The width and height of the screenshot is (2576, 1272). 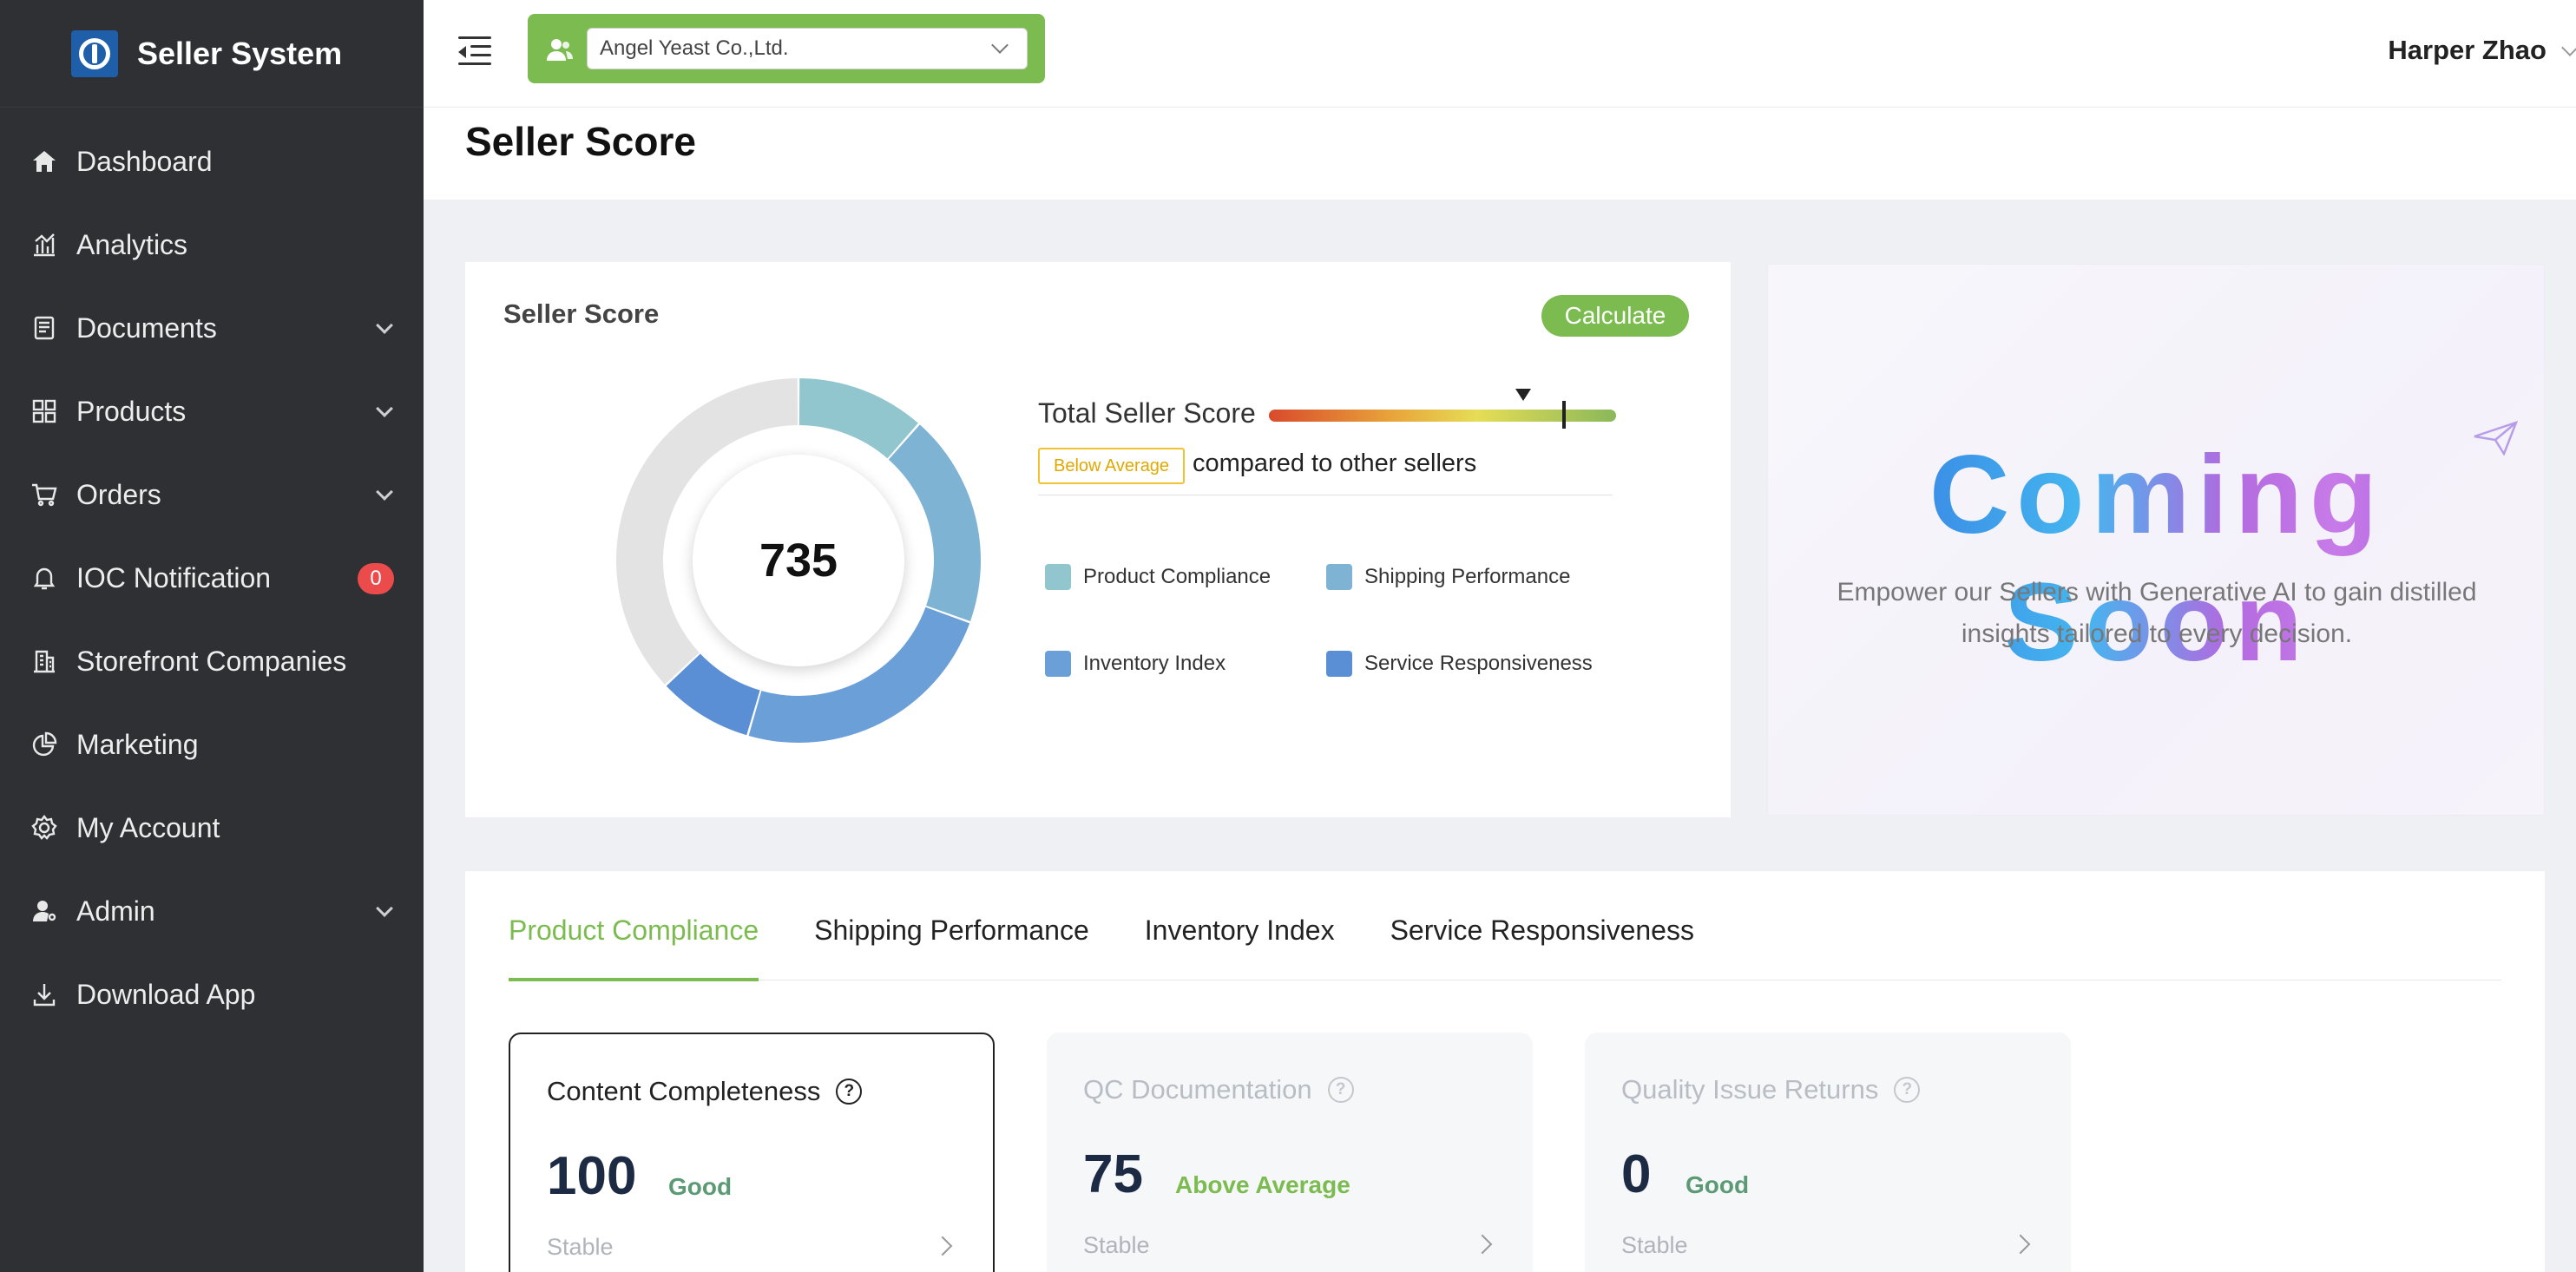 What do you see at coordinates (212, 744) in the screenshot?
I see `sidebar-item-marketing: Marketing` at bounding box center [212, 744].